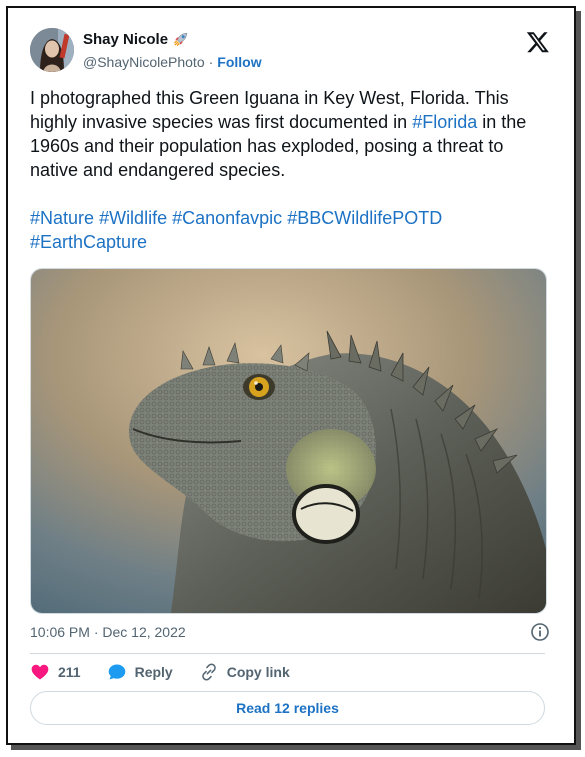 Image resolution: width=585 pixels, height=757 pixels. I want to click on rocket-icon, so click(181, 39).